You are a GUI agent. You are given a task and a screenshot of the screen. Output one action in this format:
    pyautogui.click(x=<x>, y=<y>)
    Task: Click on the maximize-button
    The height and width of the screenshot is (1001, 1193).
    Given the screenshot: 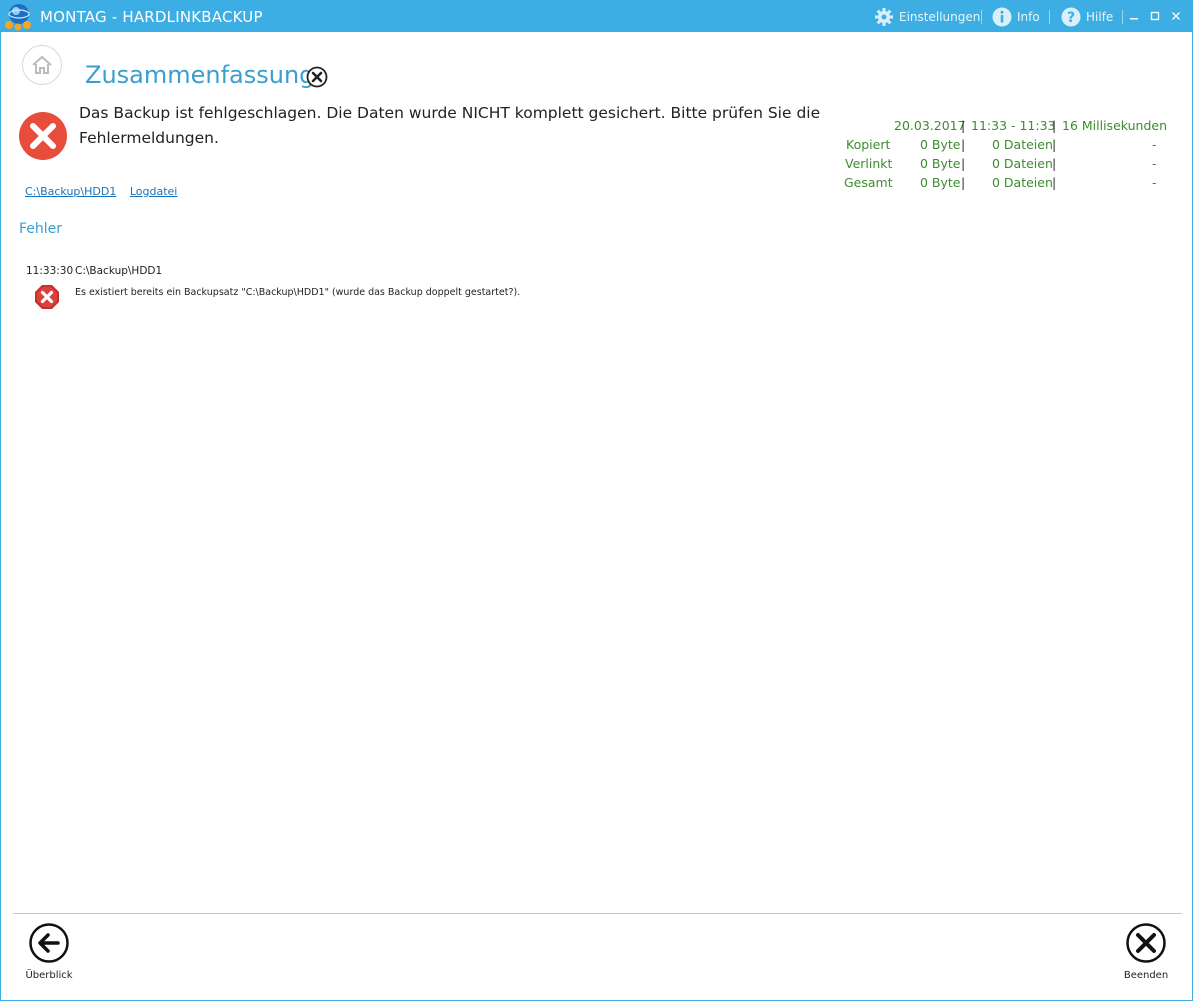 What is the action you would take?
    pyautogui.click(x=1155, y=16)
    